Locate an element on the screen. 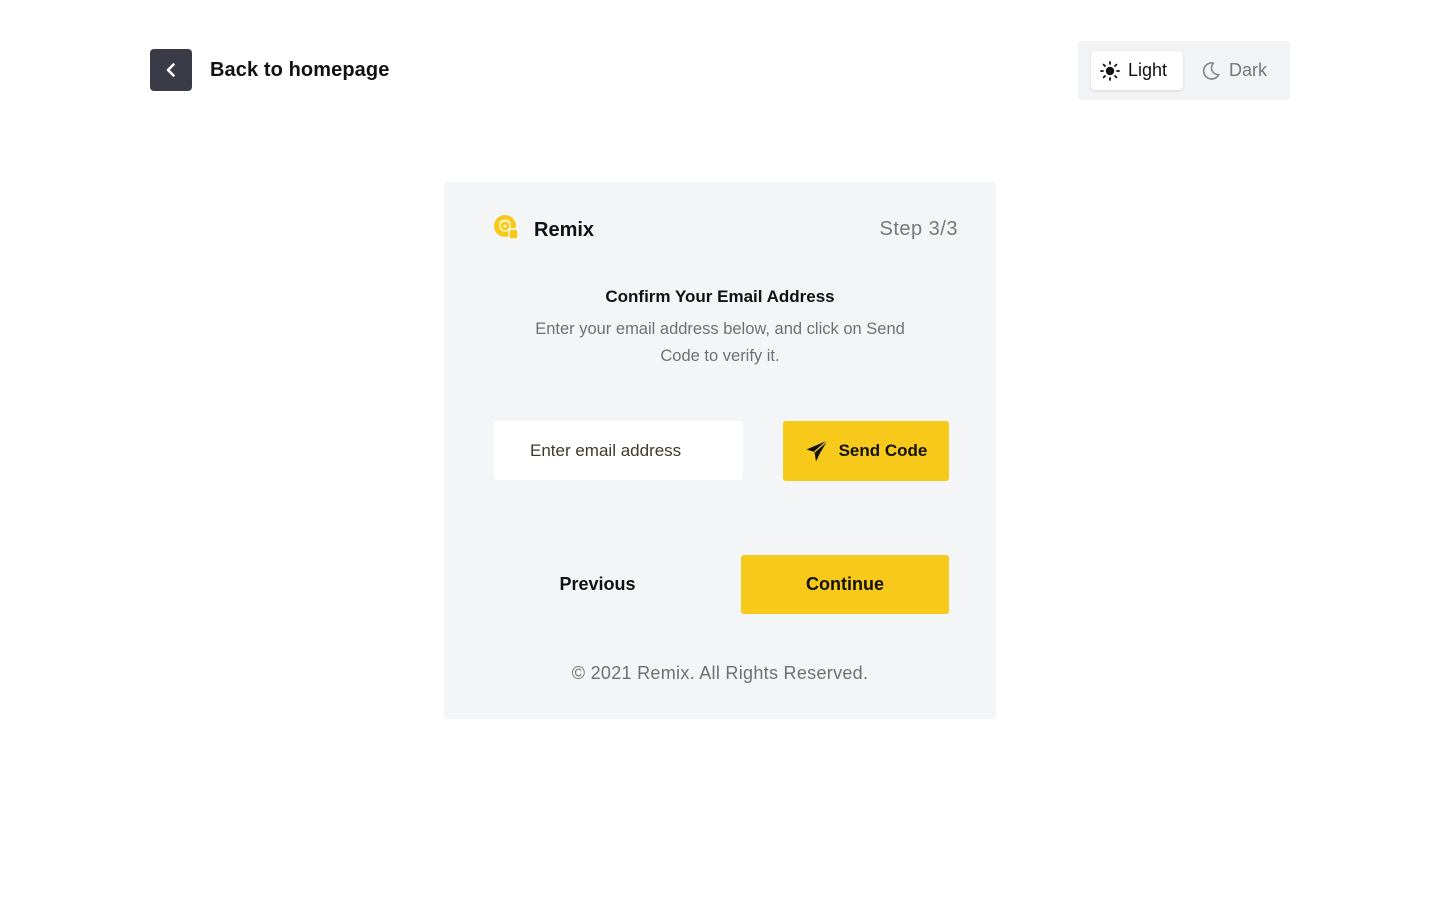 The width and height of the screenshot is (1440, 900). theme-dark-option: Dark is located at coordinates (1232, 70).